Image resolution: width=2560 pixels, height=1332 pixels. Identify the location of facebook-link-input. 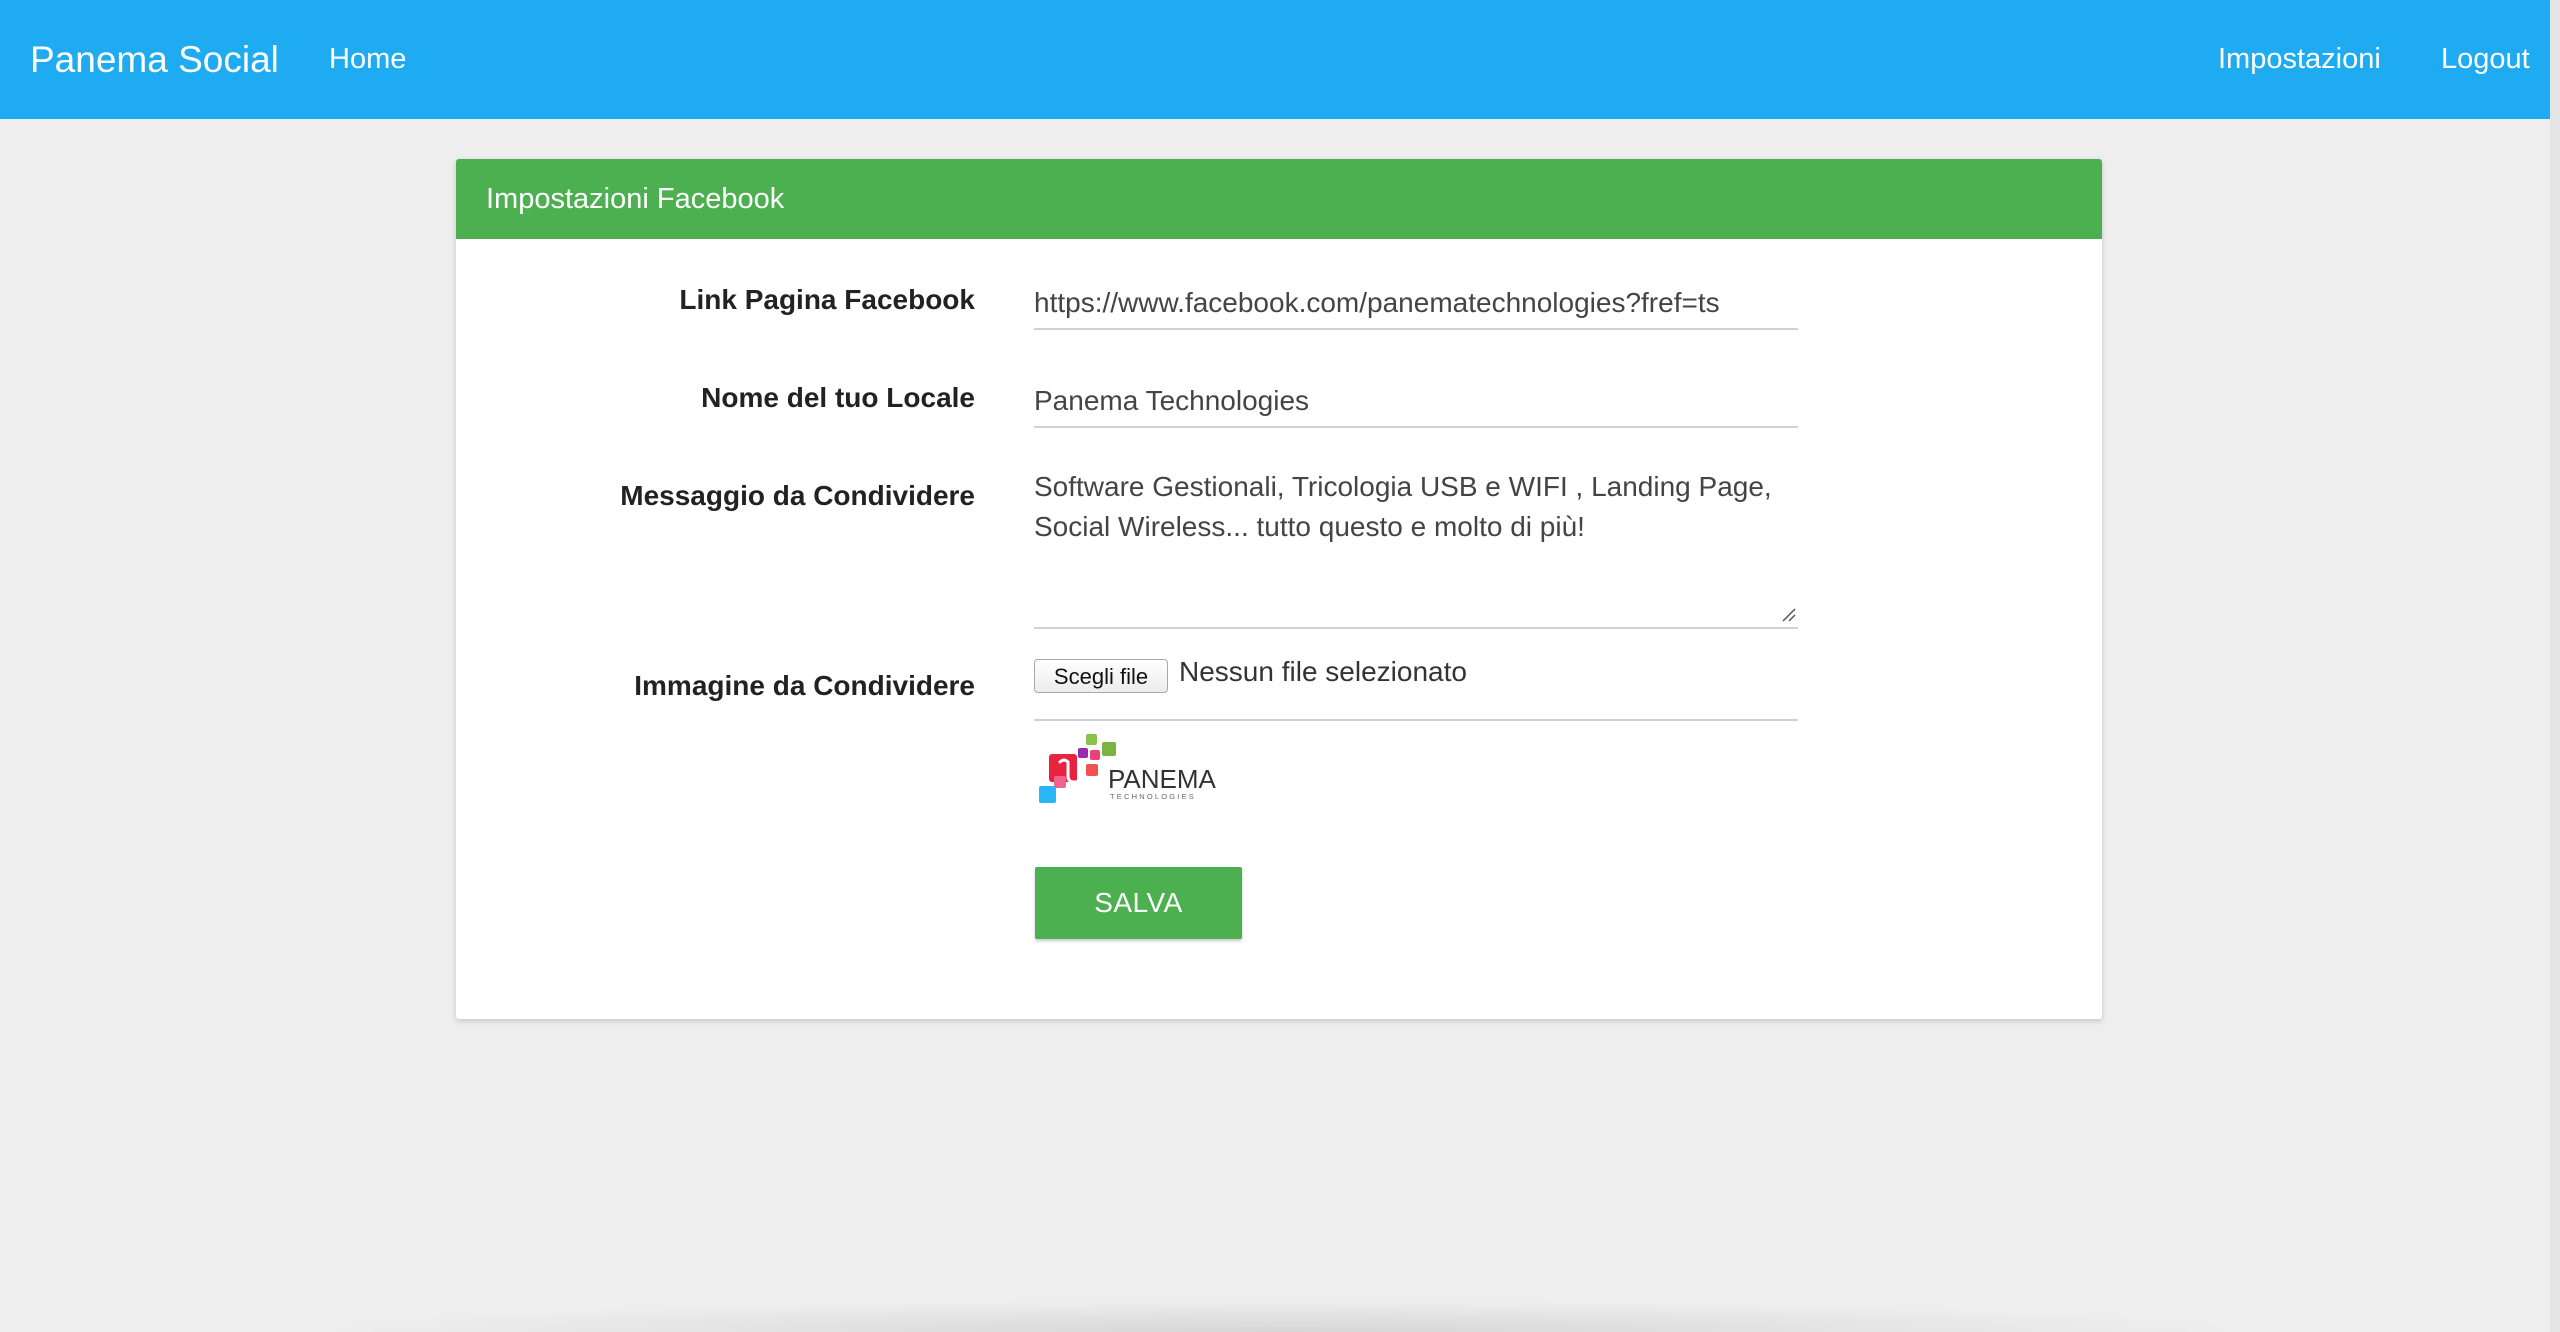
(1416, 304).